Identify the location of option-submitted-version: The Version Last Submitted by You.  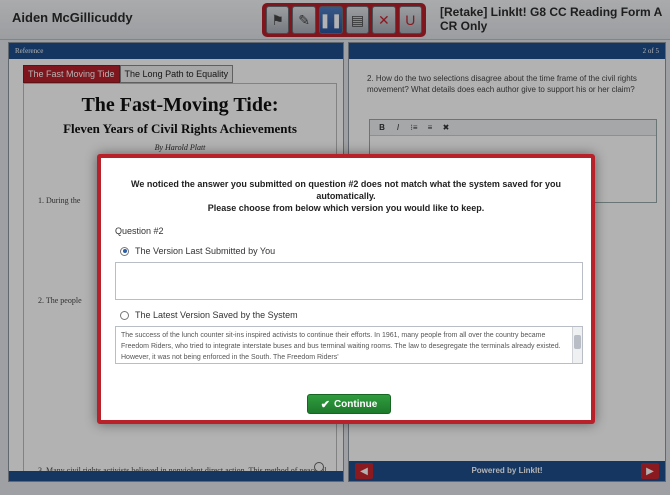
(346, 251).